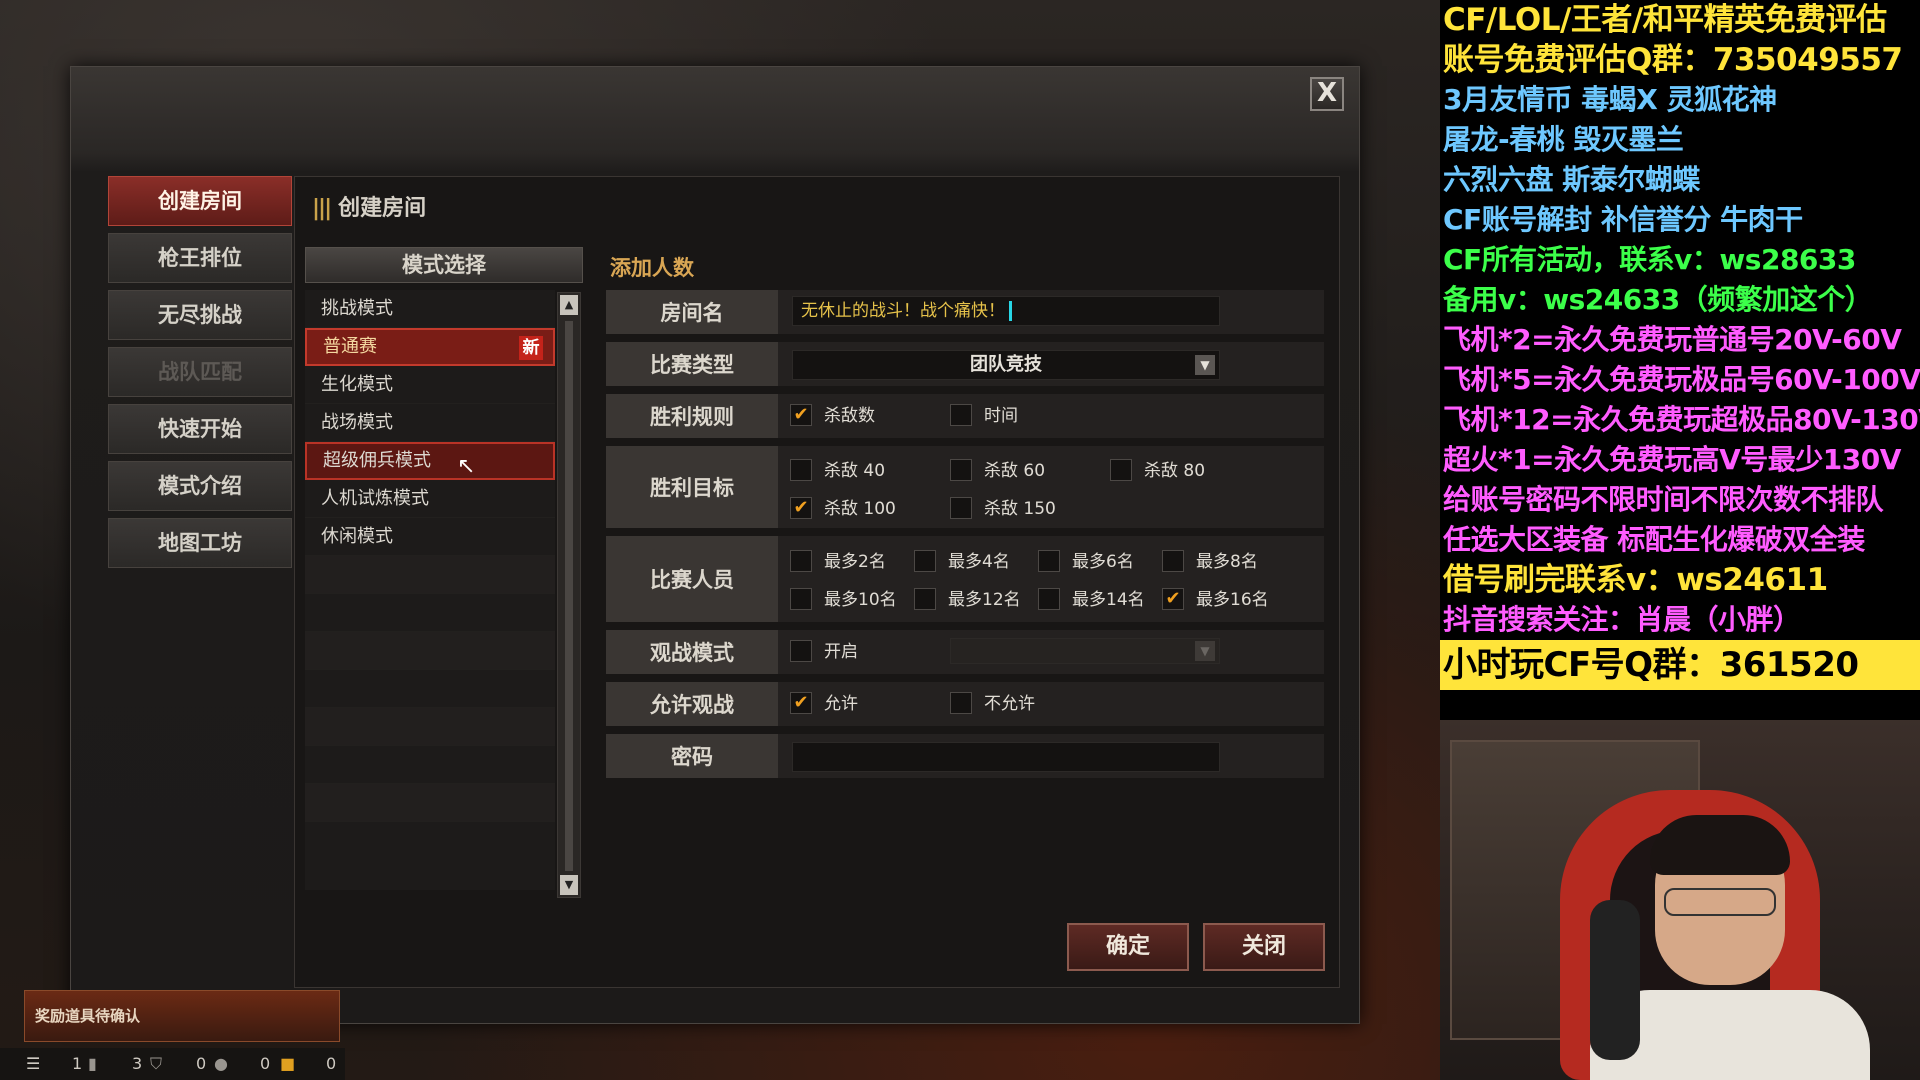 Image resolution: width=1920 pixels, height=1080 pixels. I want to click on confirm-button: 确定, so click(1128, 947).